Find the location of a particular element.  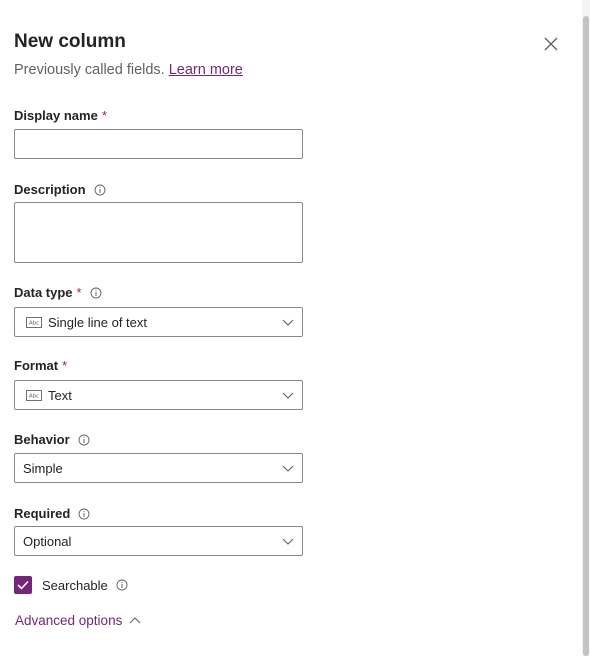

searchable-checkbox is located at coordinates (23, 585).